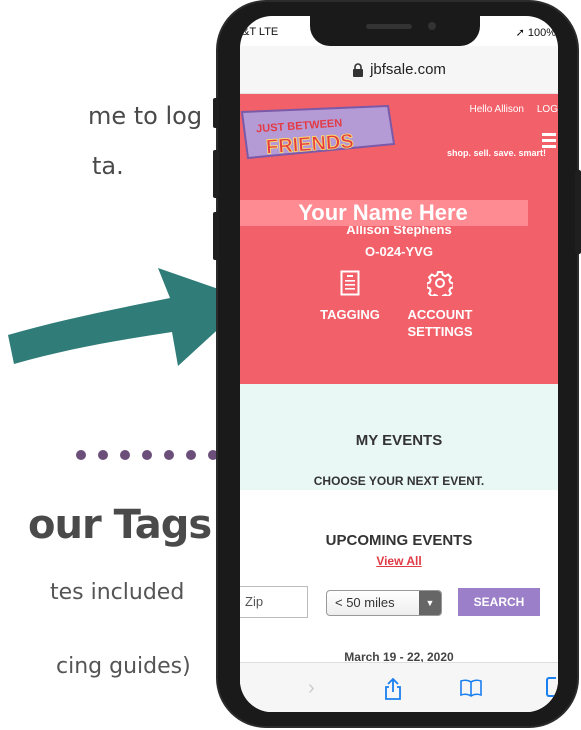  I want to click on slide-subtext-1: tes included, so click(117, 592).